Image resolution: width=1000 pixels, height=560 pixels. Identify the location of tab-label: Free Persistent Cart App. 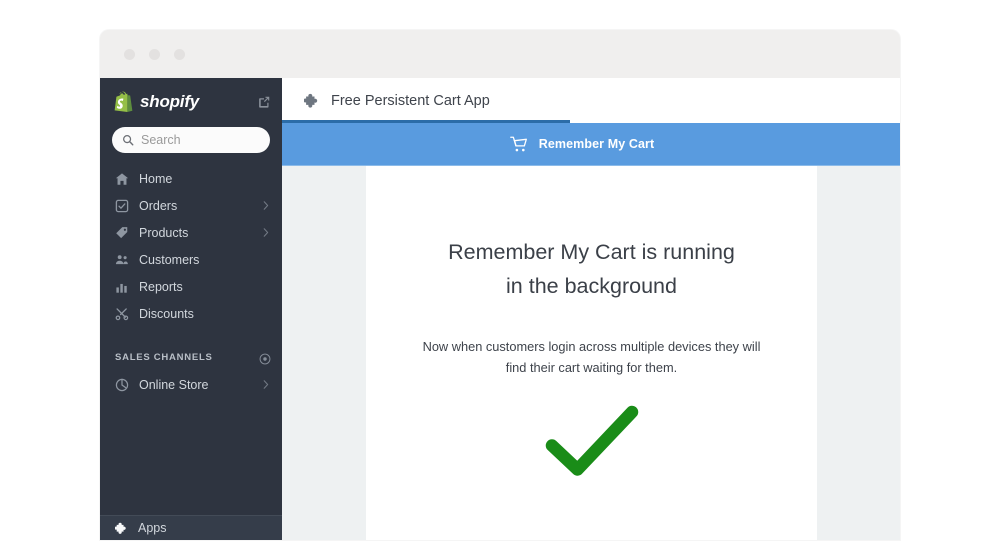
(410, 100).